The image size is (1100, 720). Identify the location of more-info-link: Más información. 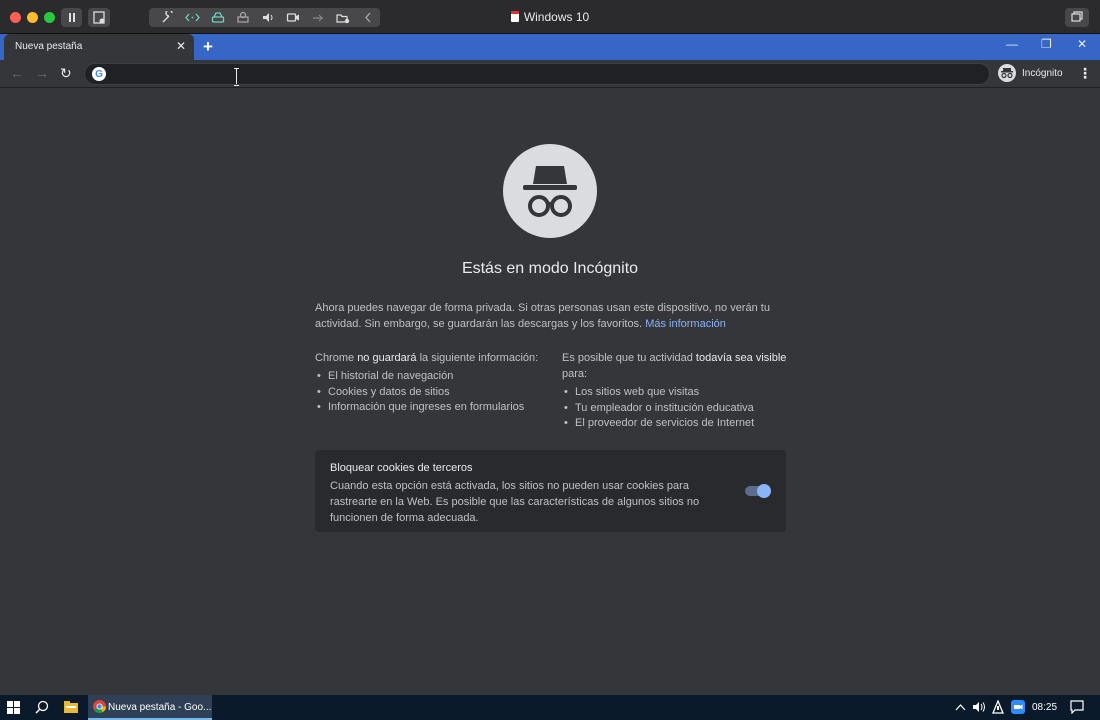
(685, 324).